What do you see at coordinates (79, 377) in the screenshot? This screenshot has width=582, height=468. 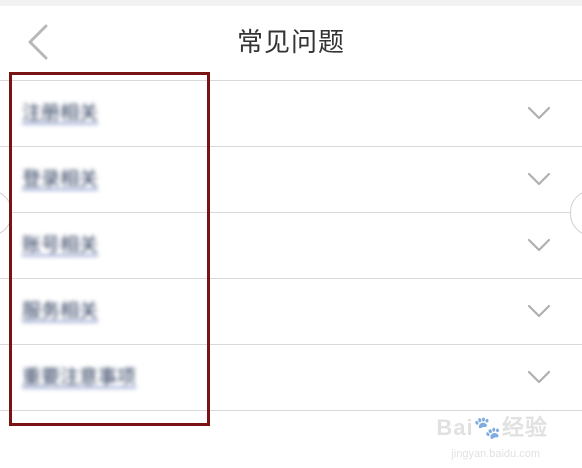 I see `faq-item-label: 重要注意事项` at bounding box center [79, 377].